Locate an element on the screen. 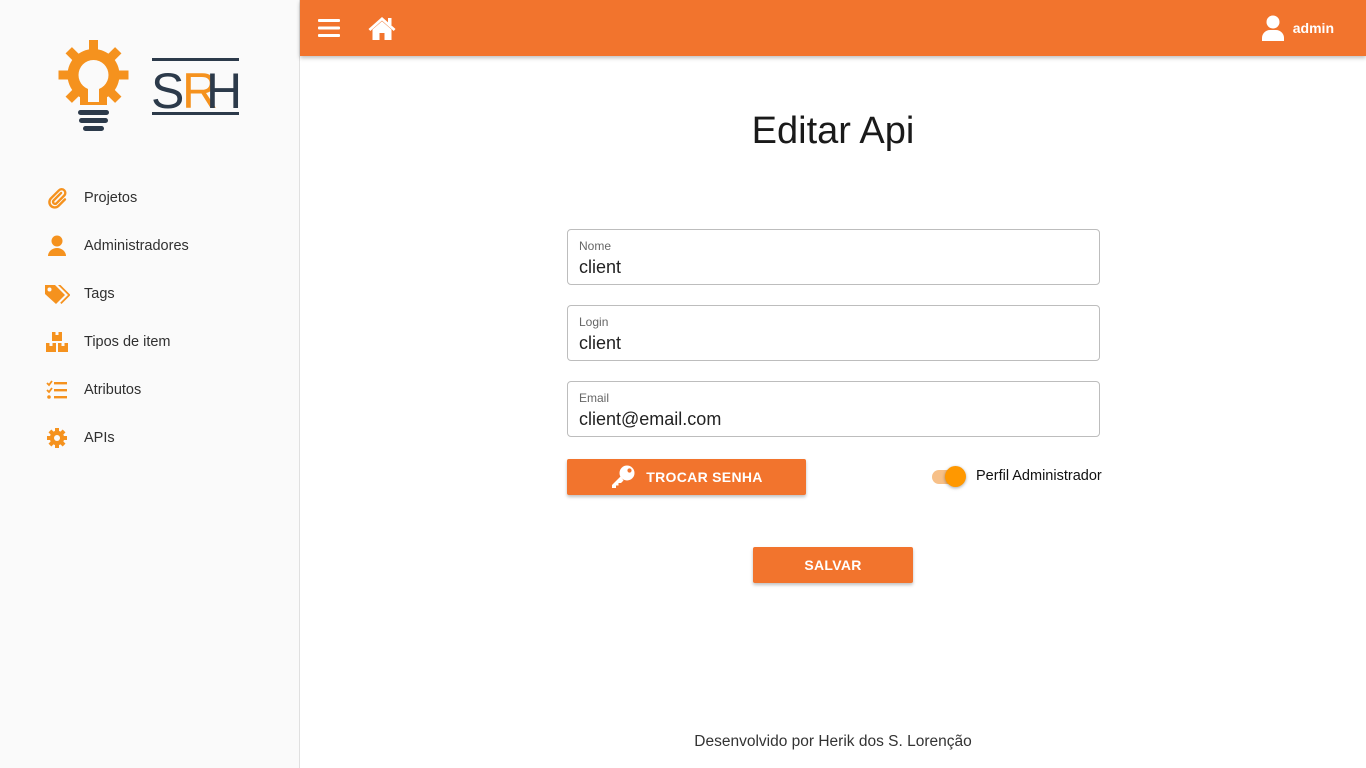 This screenshot has width=1366, height=768. page-title: Editar Api is located at coordinates (833, 131).